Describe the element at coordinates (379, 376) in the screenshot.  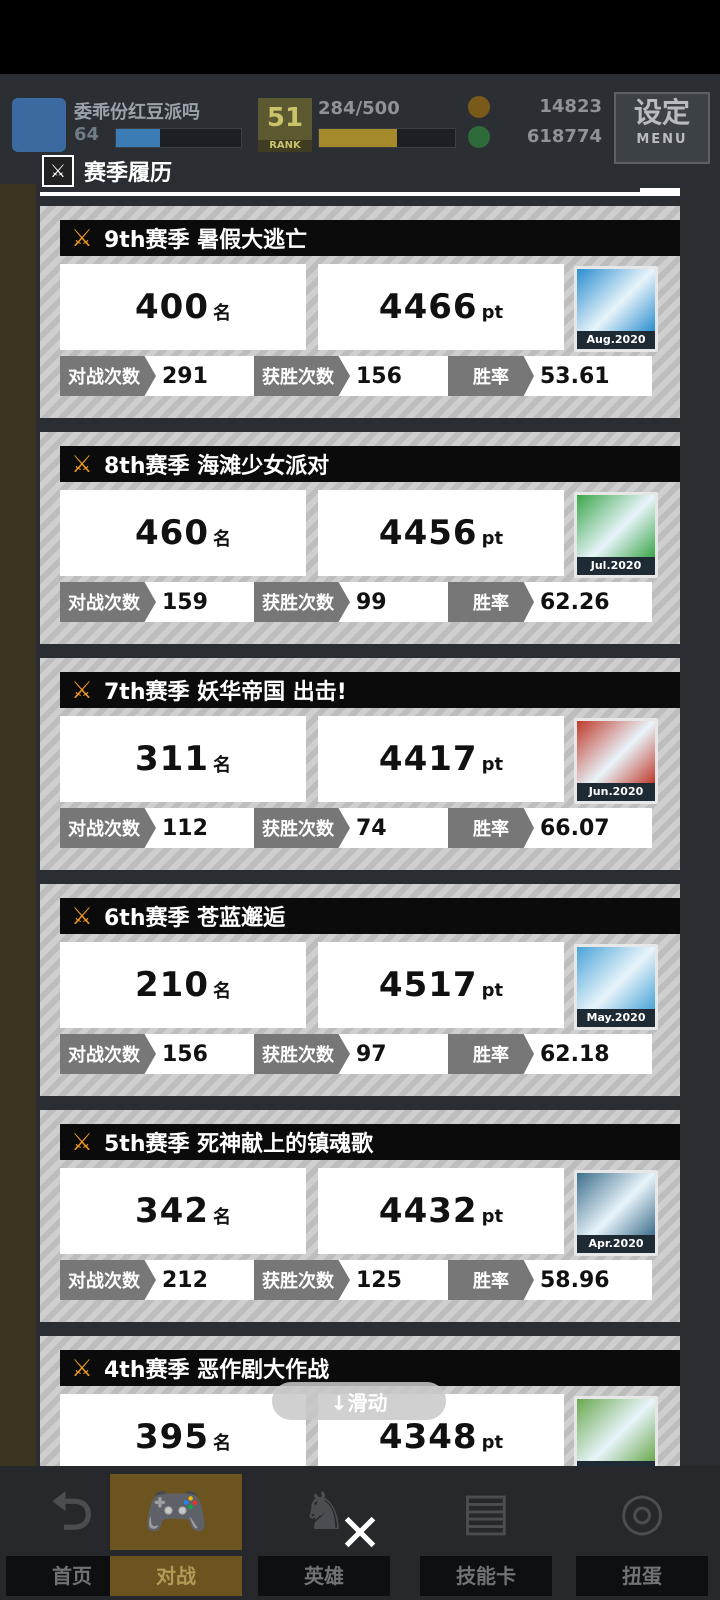
I see `wins-value: 156` at that location.